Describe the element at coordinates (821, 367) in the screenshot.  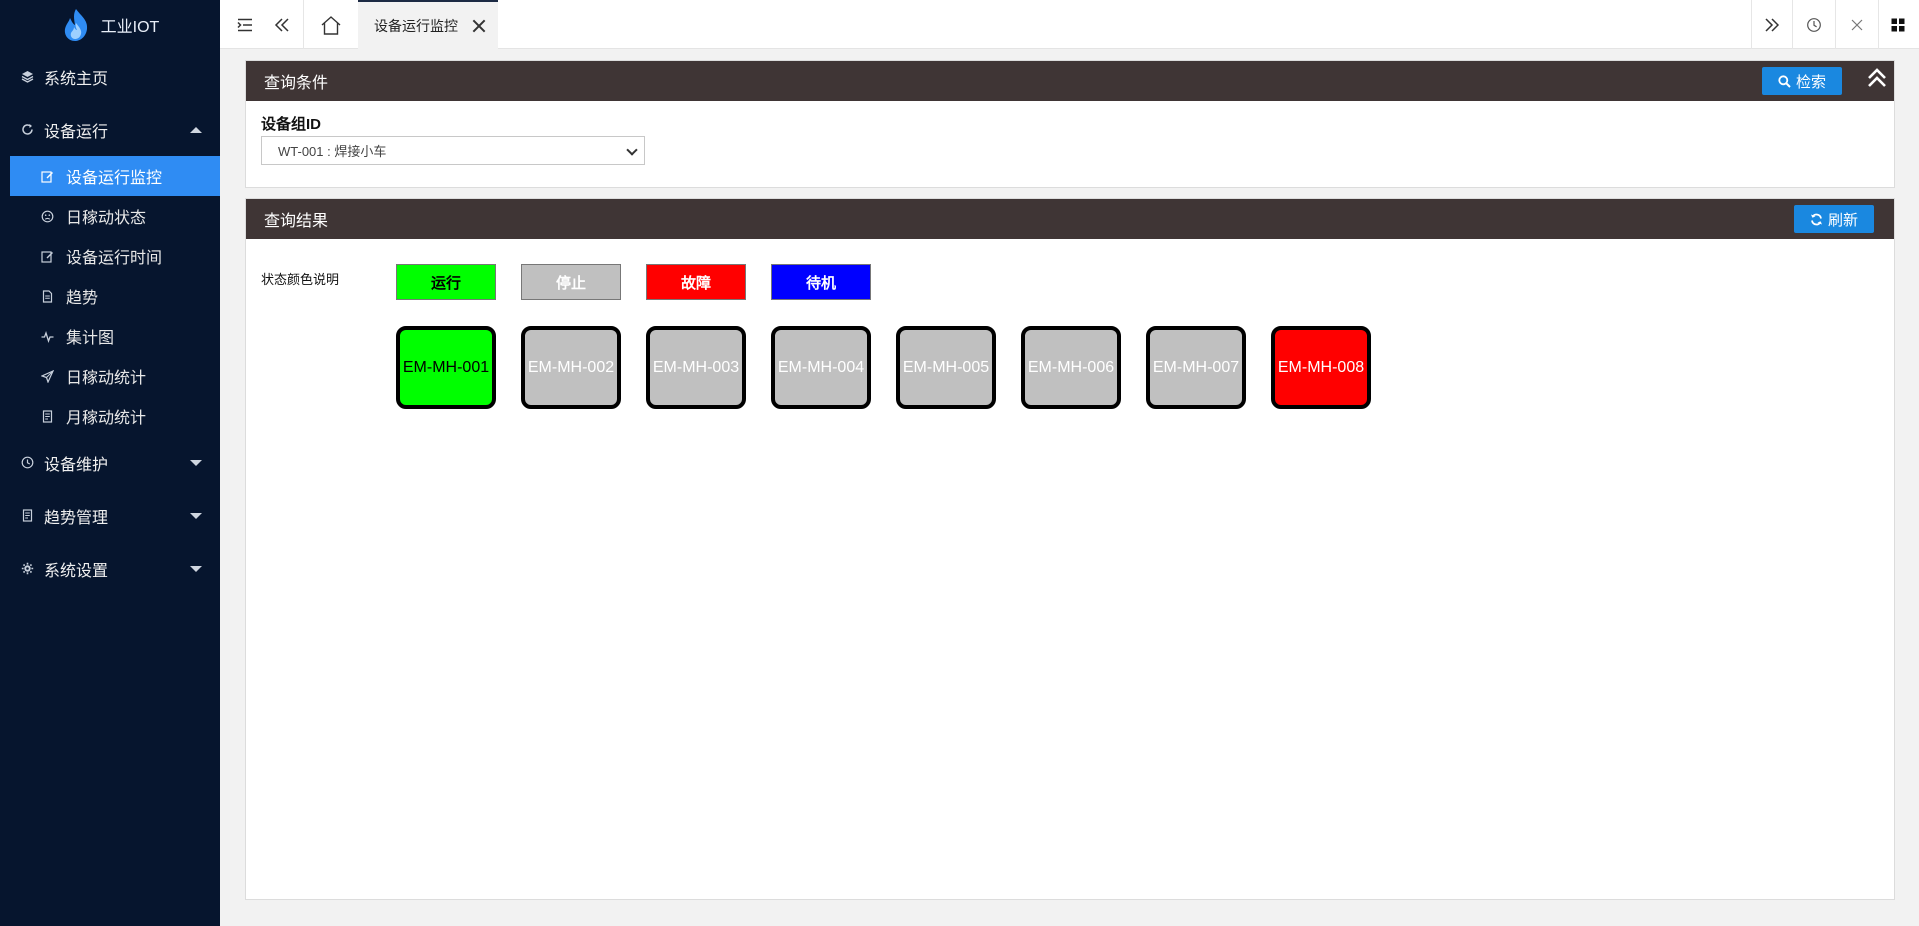
I see `device-tile: EM-MH-004` at that location.